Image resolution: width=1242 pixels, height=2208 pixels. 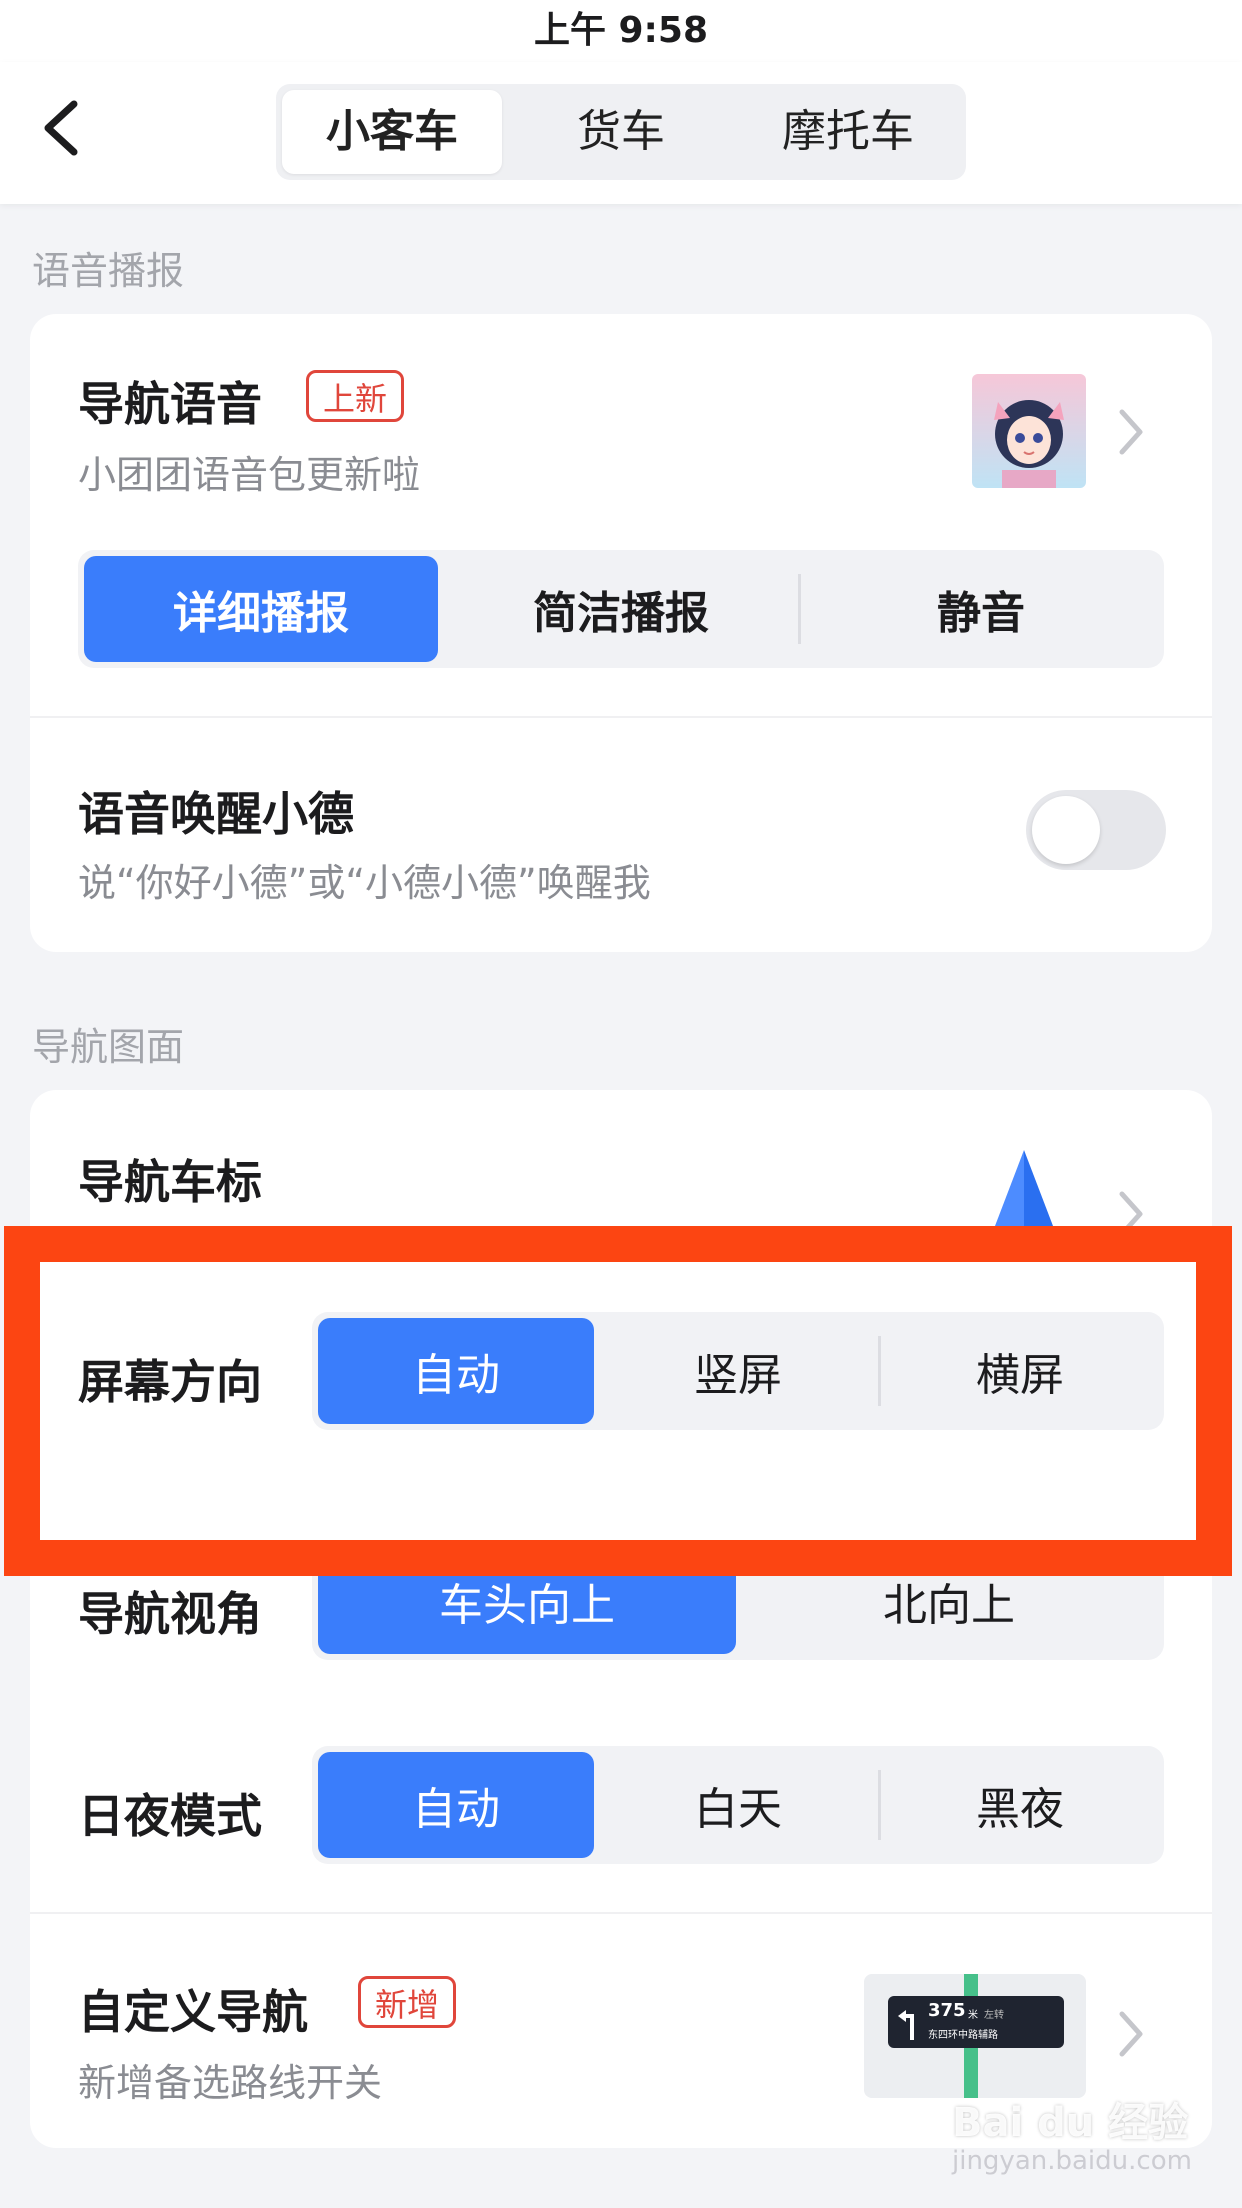 I want to click on broadcast-mute-option: 静音, so click(x=981, y=609).